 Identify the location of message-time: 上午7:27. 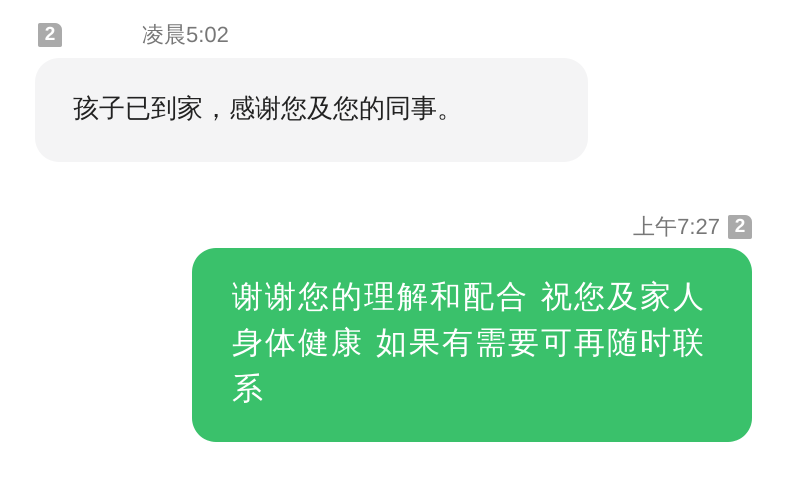
(676, 227).